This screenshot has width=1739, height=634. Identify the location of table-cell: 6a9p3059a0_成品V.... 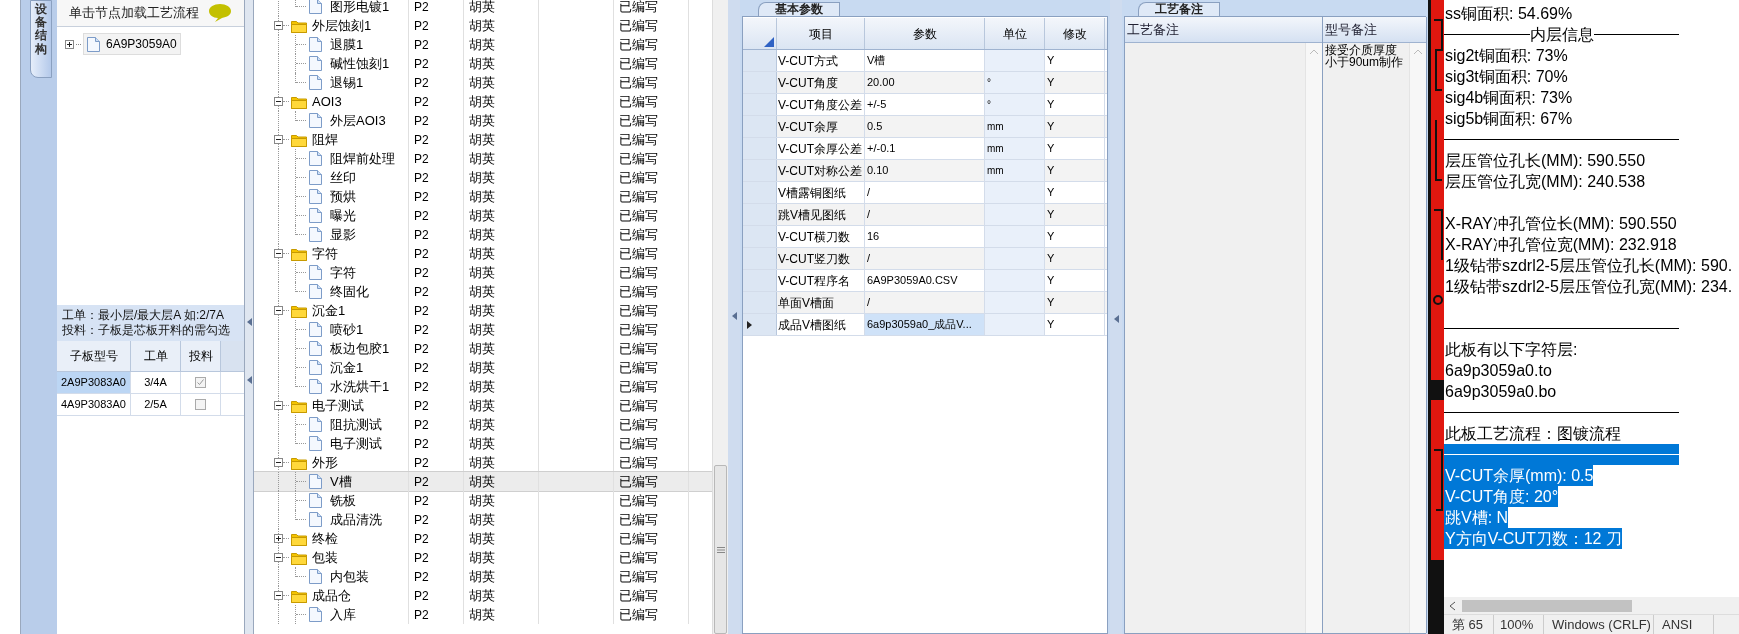
(925, 324).